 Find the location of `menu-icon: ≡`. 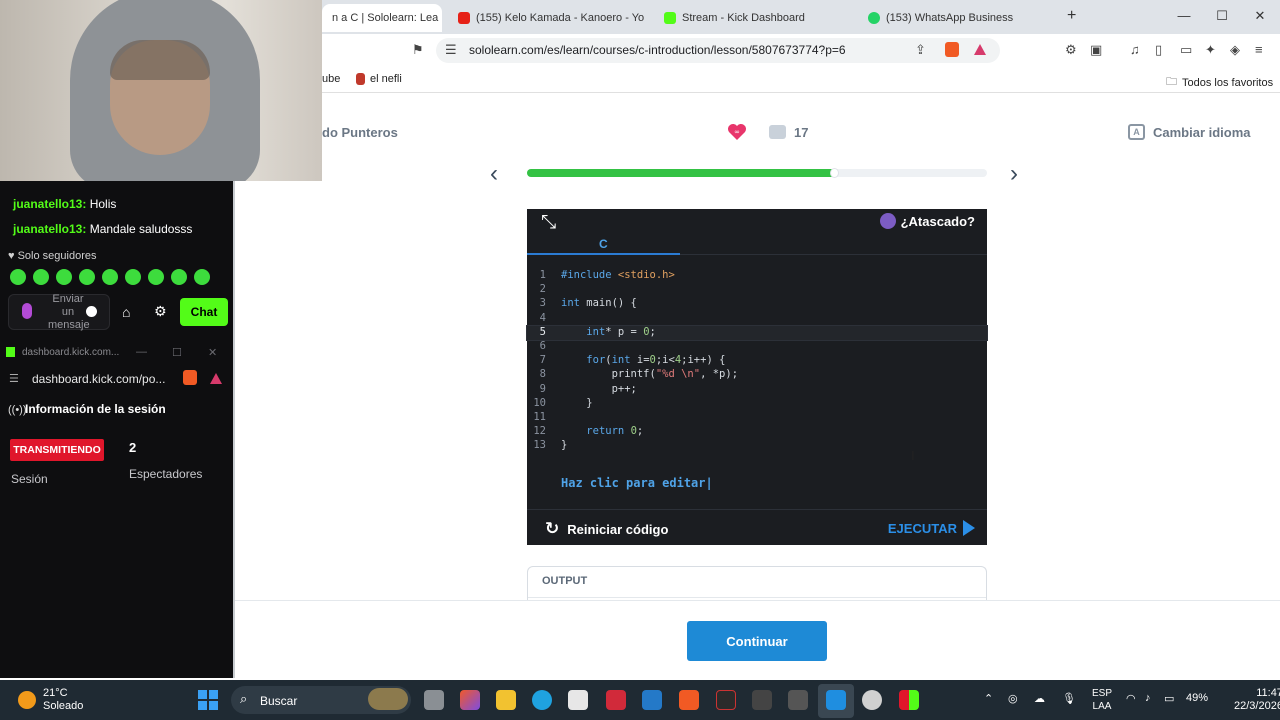

menu-icon: ≡ is located at coordinates (1259, 49).